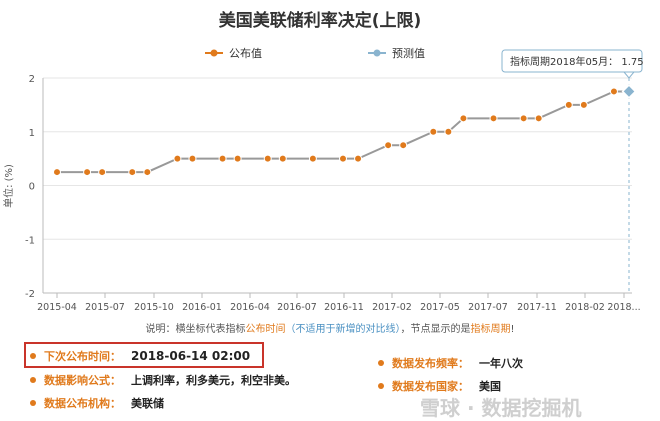 This screenshot has height=421, width=660. What do you see at coordinates (490, 329) in the screenshot?
I see `note-highlight-period: 指标周期` at bounding box center [490, 329].